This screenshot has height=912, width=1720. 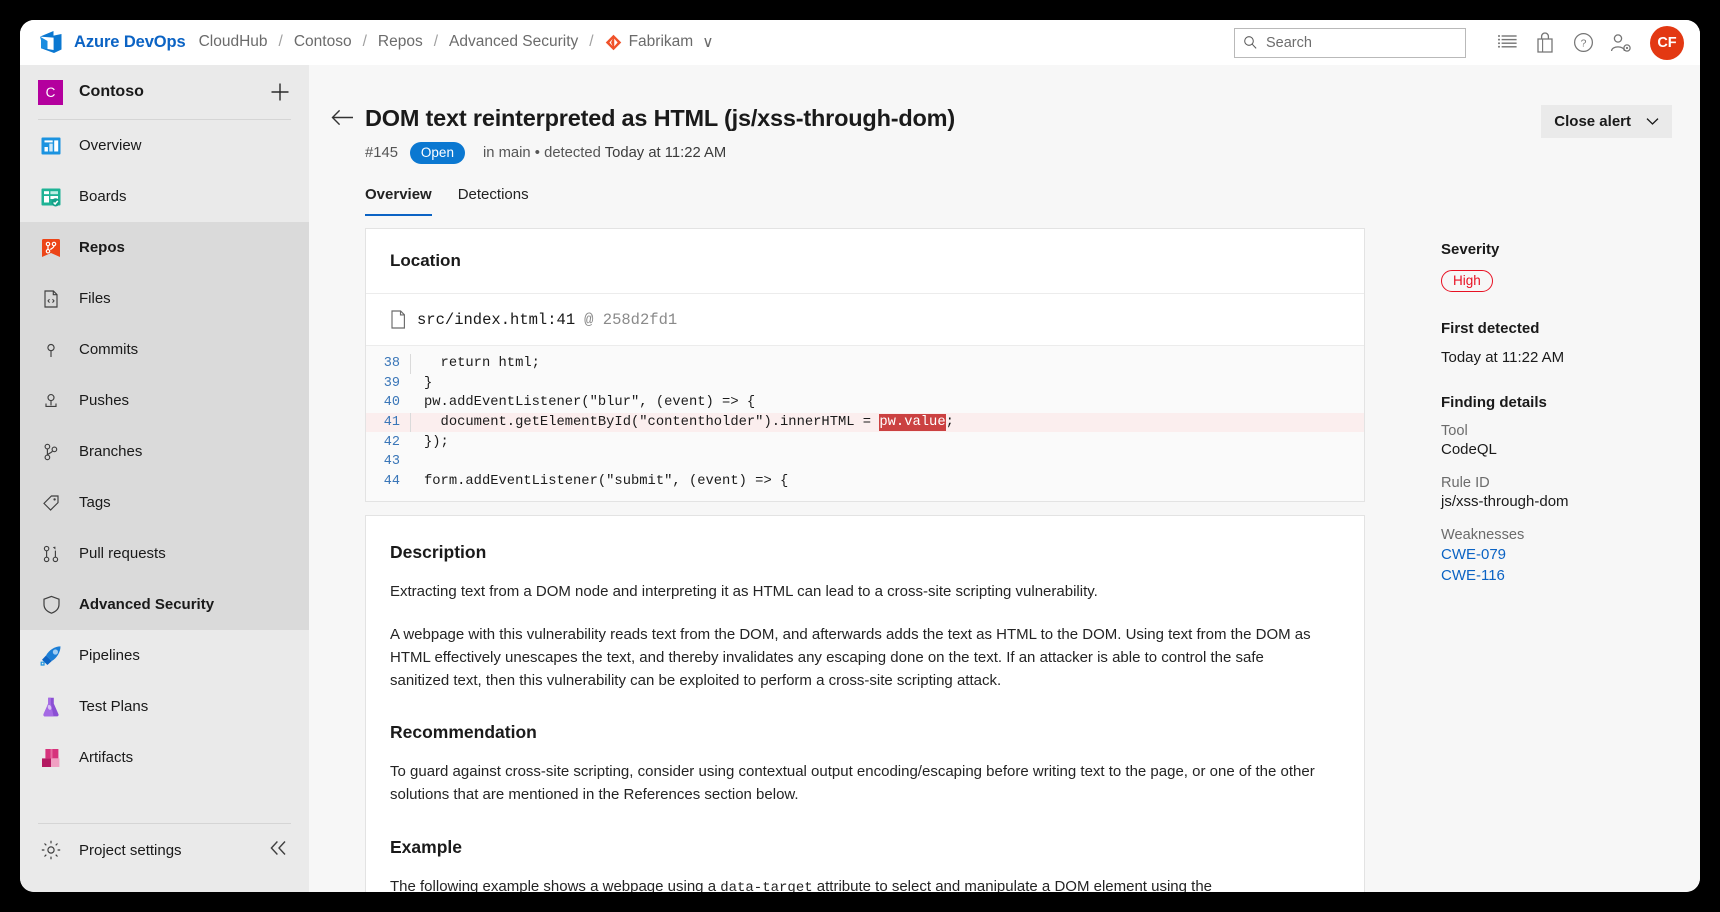 What do you see at coordinates (496, 319) in the screenshot?
I see `file-path-text: src/index.html:41` at bounding box center [496, 319].